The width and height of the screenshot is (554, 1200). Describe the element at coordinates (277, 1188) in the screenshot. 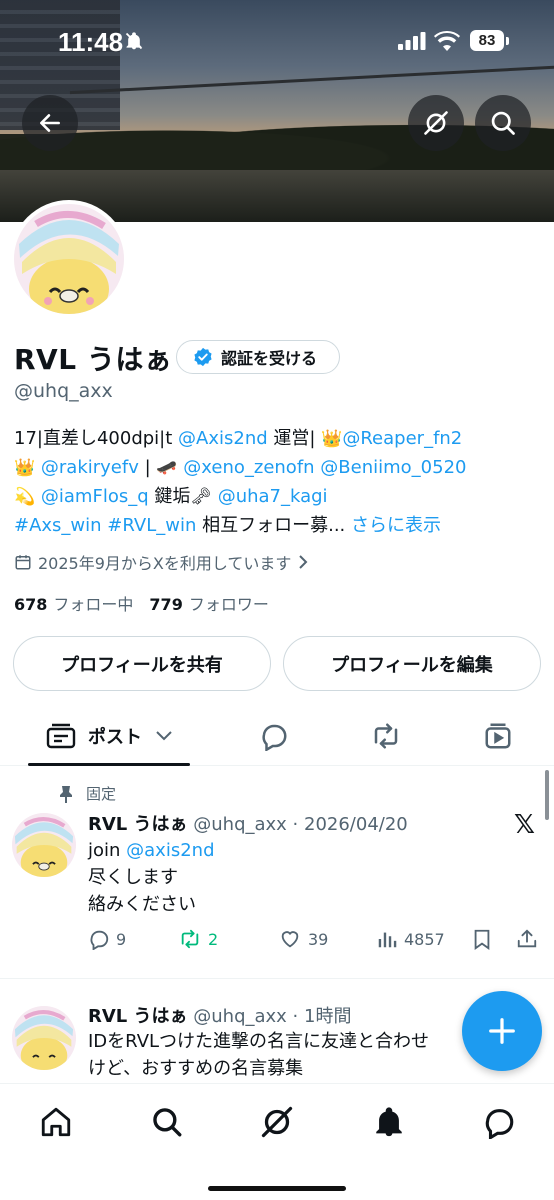

I see `home-indicator` at that location.